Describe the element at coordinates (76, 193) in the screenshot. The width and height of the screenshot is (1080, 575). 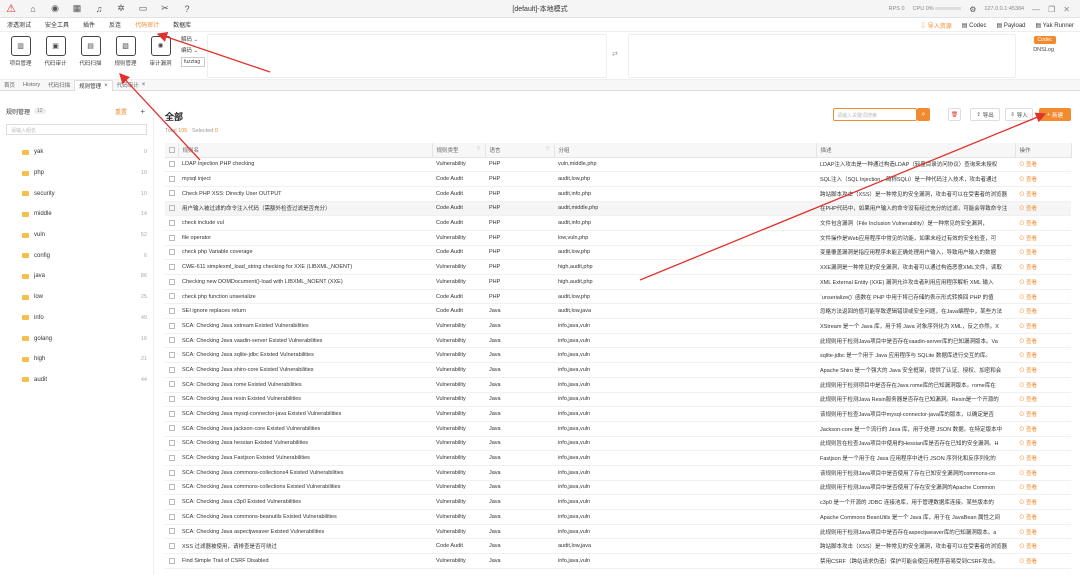
I see `group-item: security 10` at that location.